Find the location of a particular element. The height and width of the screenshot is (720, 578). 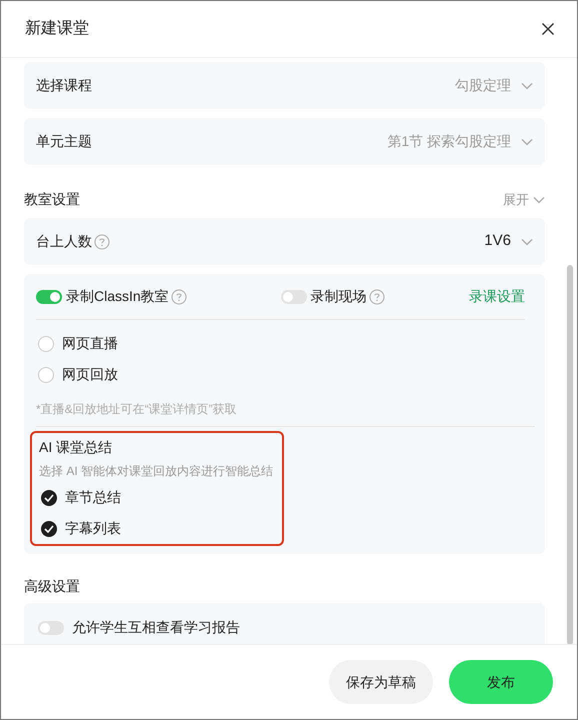

toggle-label: 录制ClassIn教室 is located at coordinates (117, 296).